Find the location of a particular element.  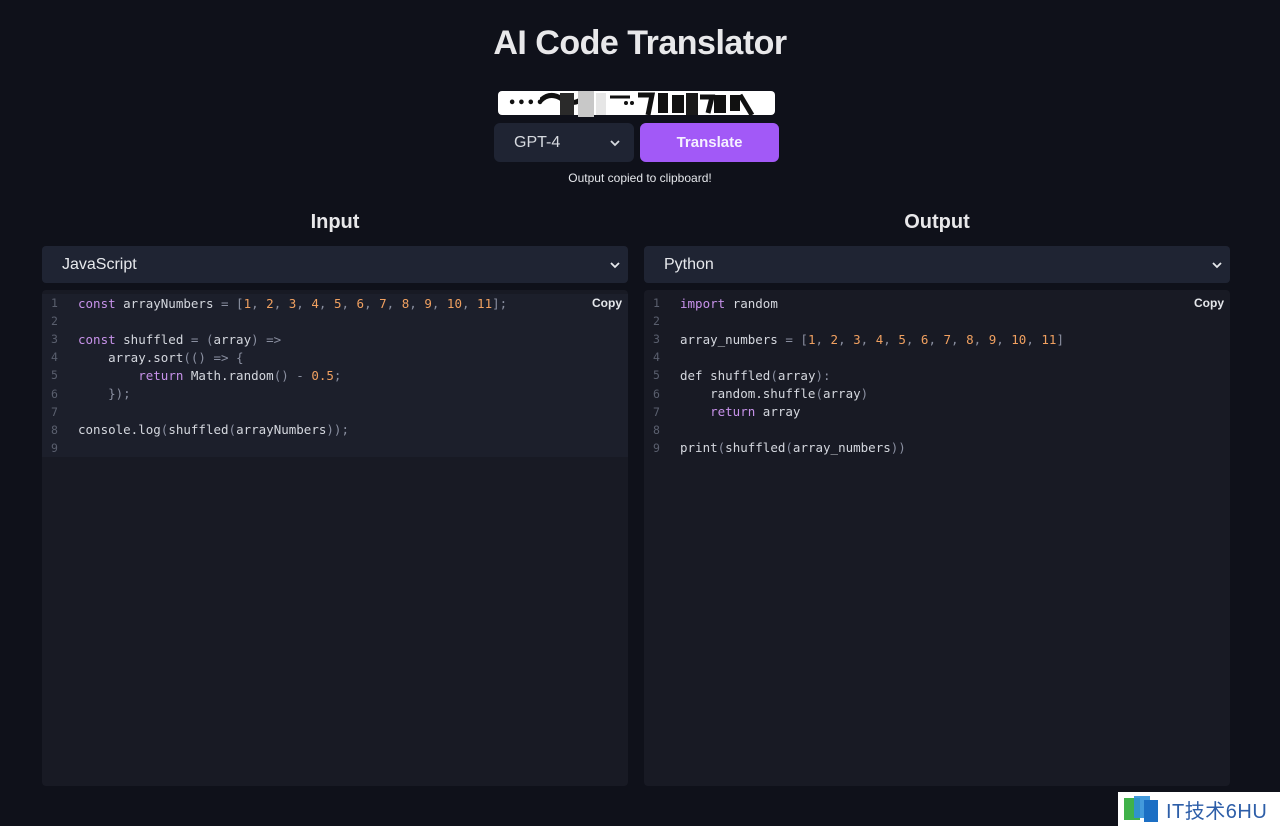

api-key-input is located at coordinates (636, 103).